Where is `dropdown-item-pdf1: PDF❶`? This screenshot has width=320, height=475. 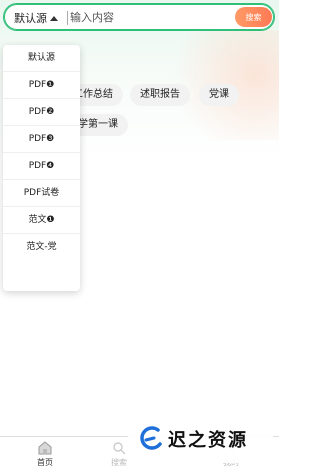
dropdown-item-pdf1: PDF❶ is located at coordinates (41, 85).